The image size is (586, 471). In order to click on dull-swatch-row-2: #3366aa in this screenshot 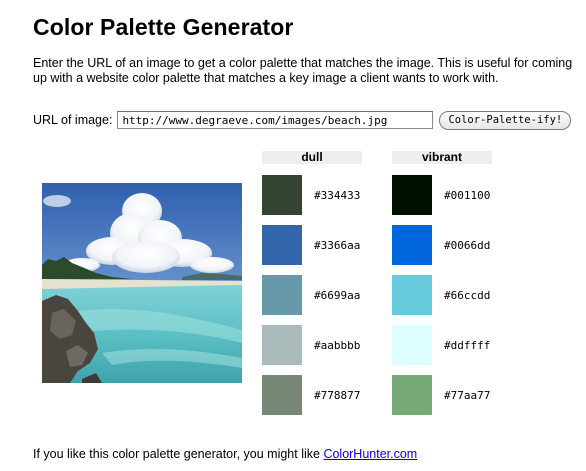, I will do `click(311, 245)`.